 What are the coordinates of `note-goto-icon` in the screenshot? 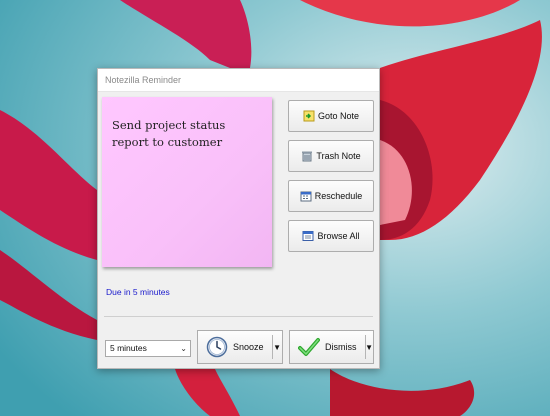 It's located at (309, 116).